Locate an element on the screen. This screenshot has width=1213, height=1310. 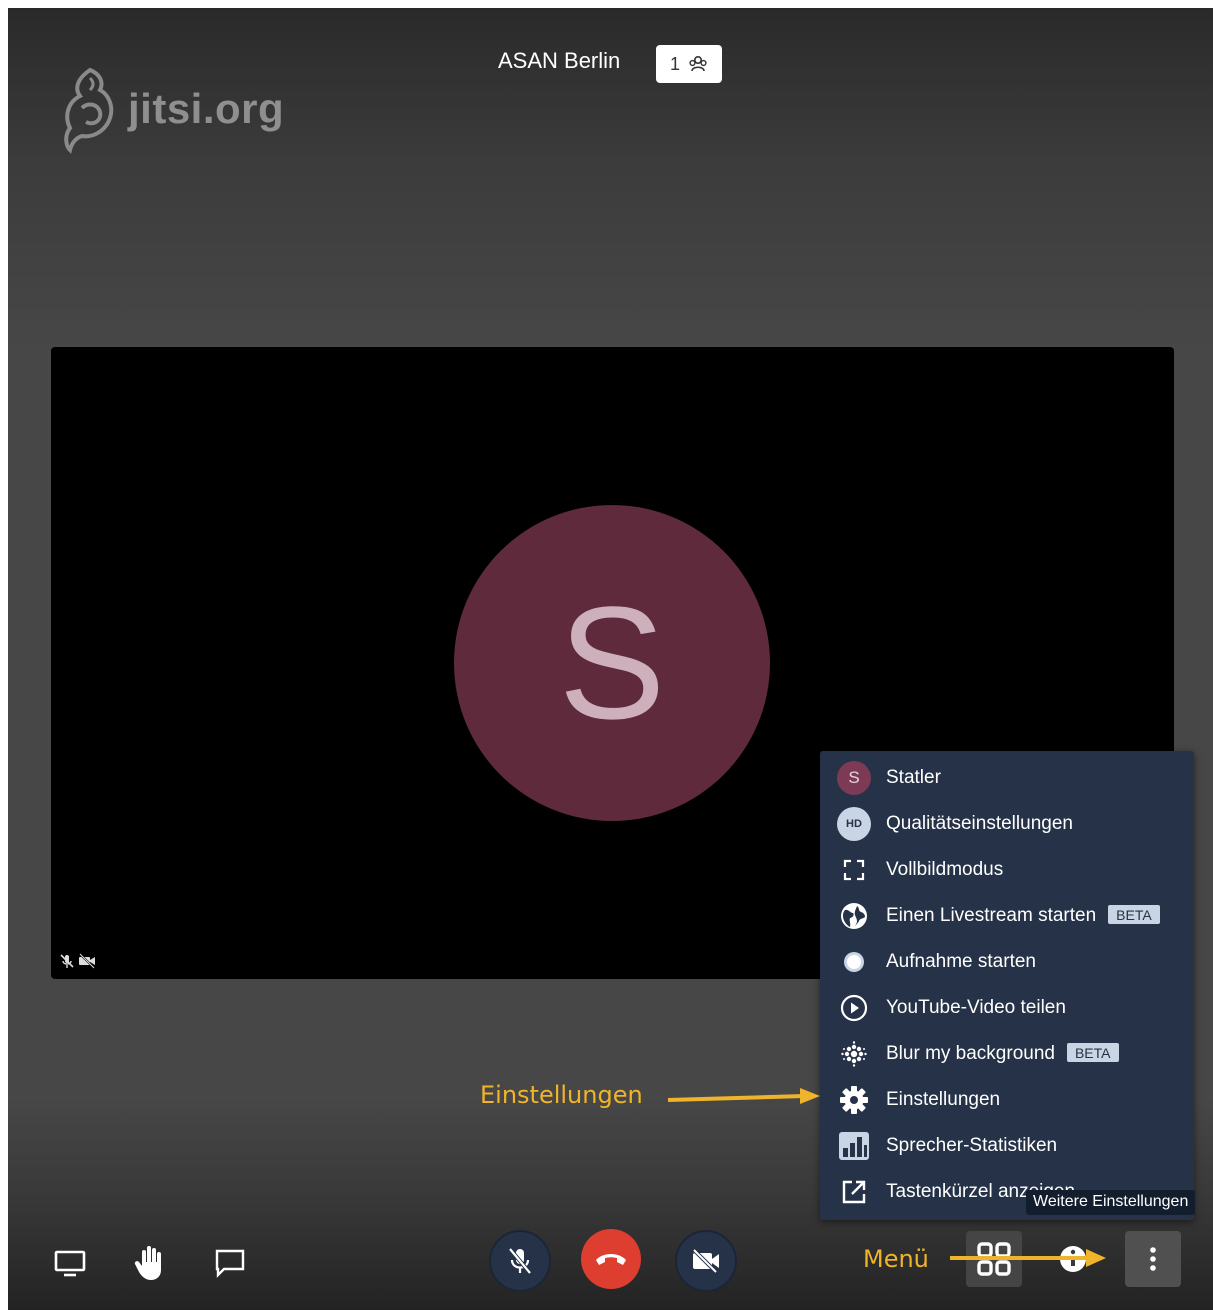
menu-item-livestream: Einen Livestream starten BETA is located at coordinates (1007, 916).